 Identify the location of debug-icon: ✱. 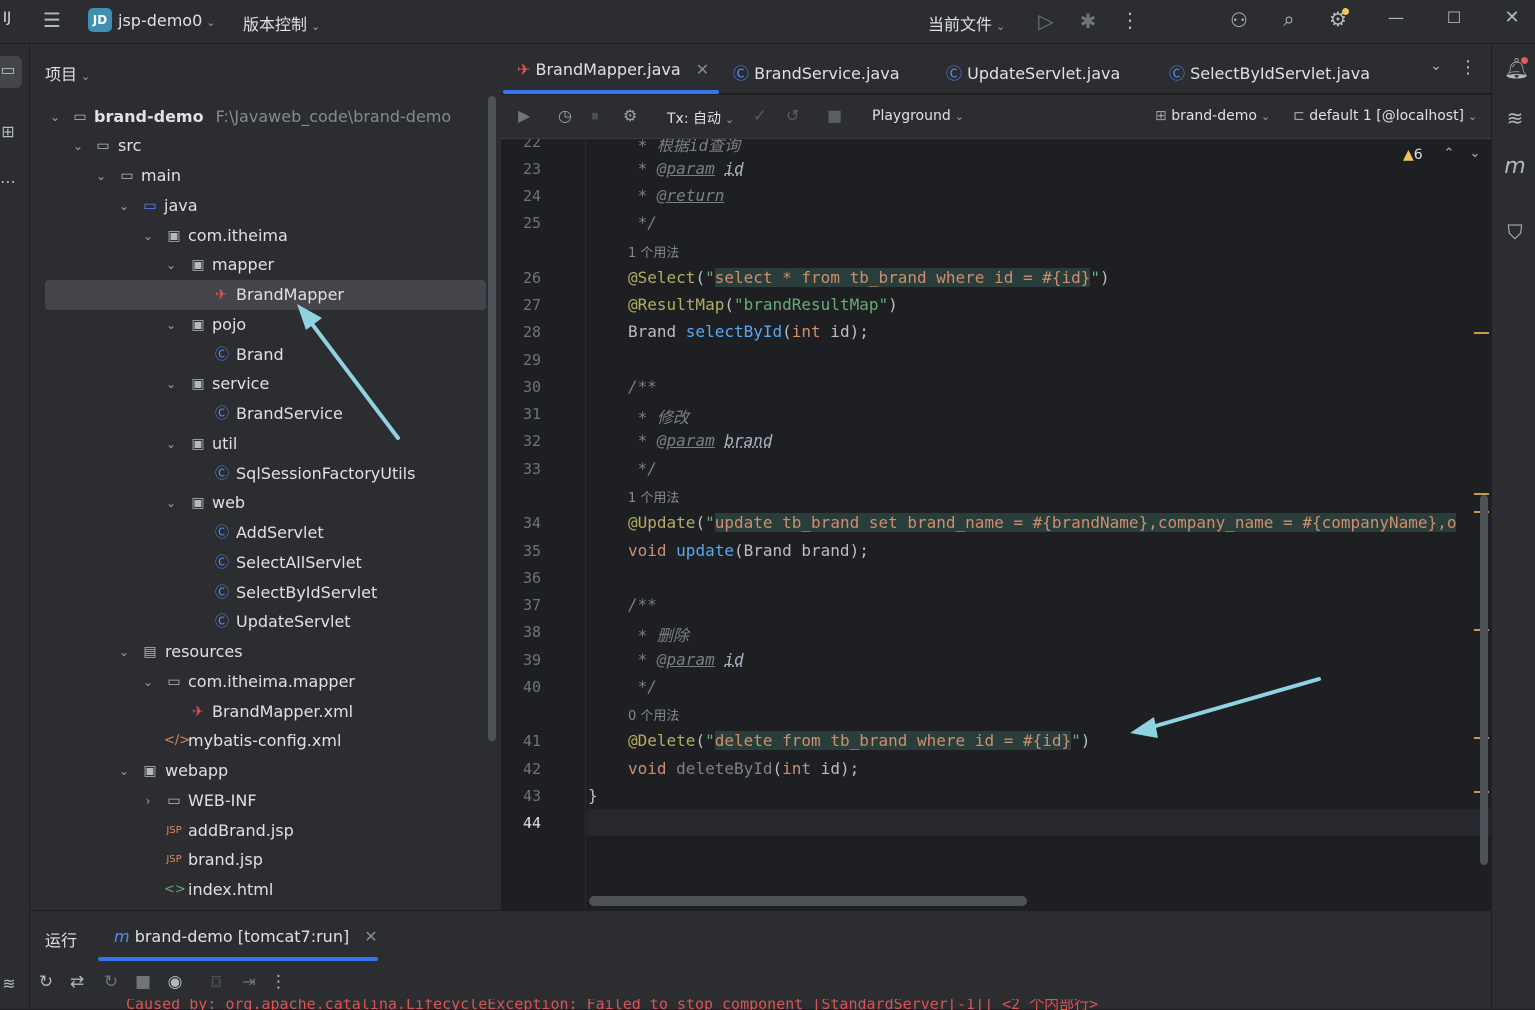
(1088, 21).